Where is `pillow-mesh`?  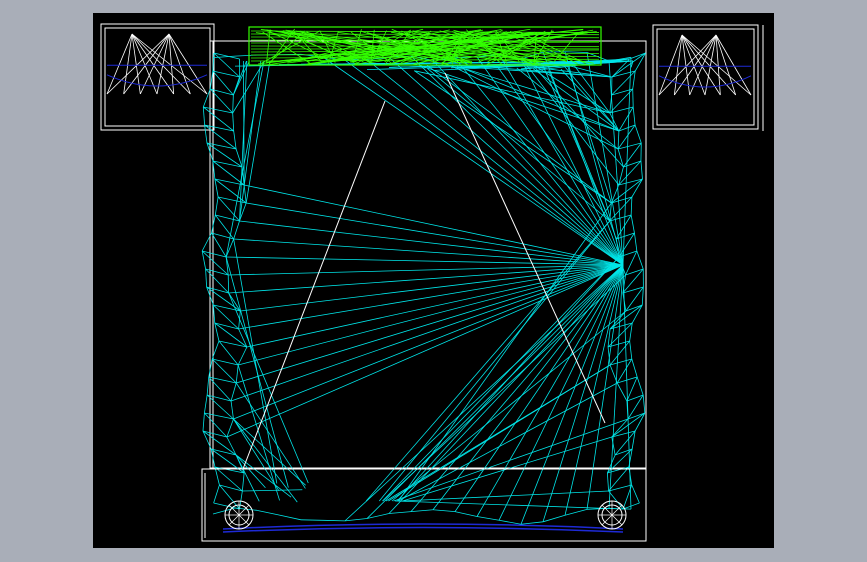
pillow-mesh is located at coordinates (425, 47).